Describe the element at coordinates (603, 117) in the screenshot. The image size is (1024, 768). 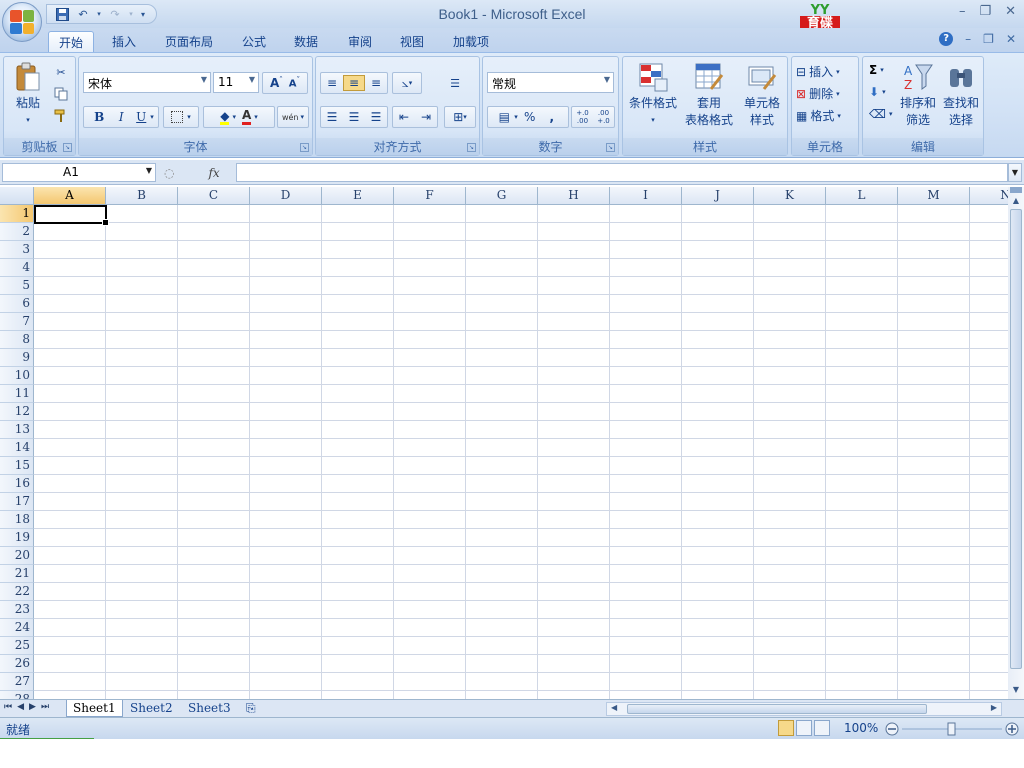
I see `decrease-decimal-button: .00 +.0` at that location.